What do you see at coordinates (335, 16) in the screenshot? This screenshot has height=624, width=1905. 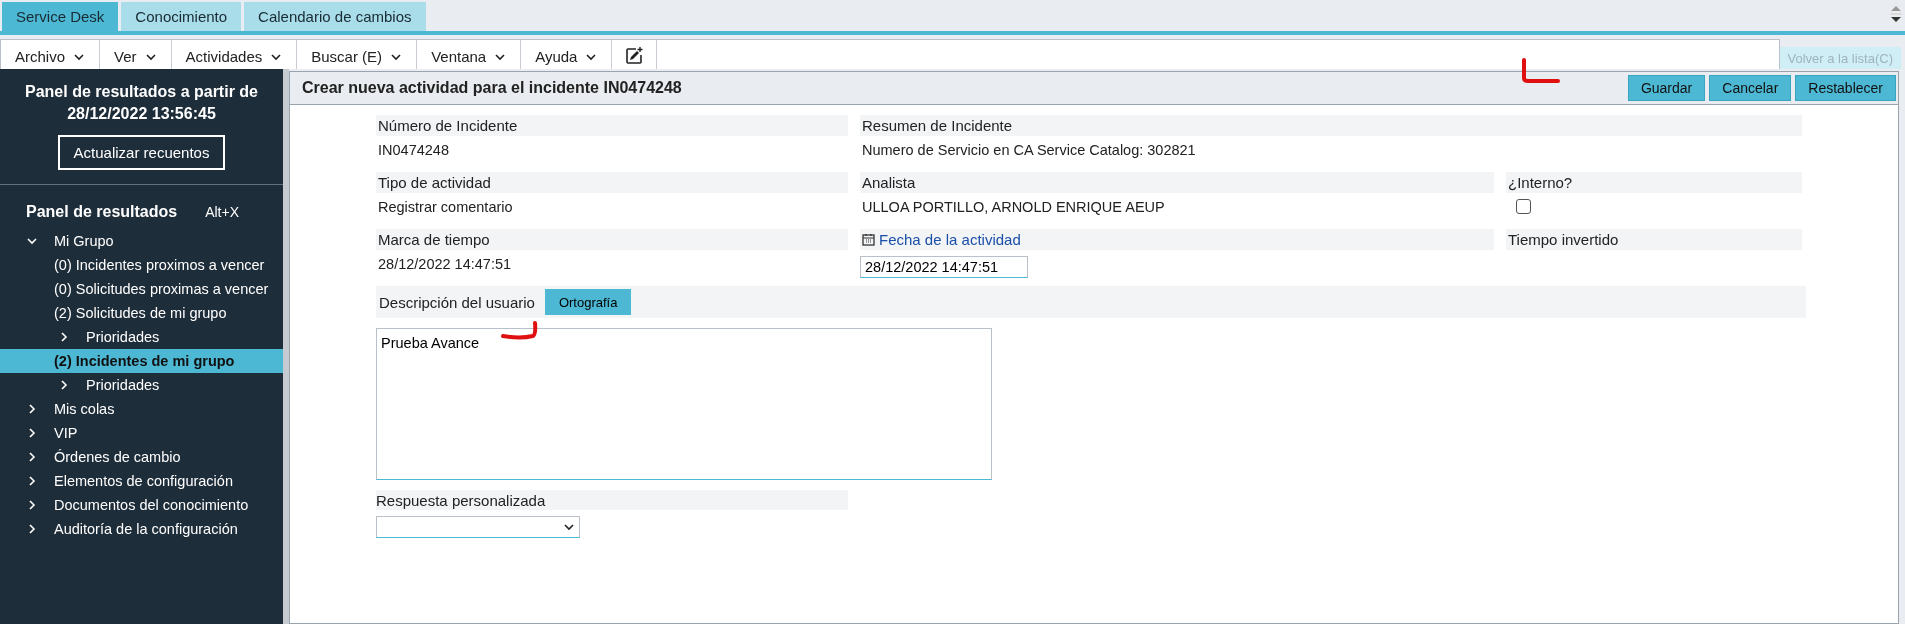 I see `top-tab: Calendario de cambios` at bounding box center [335, 16].